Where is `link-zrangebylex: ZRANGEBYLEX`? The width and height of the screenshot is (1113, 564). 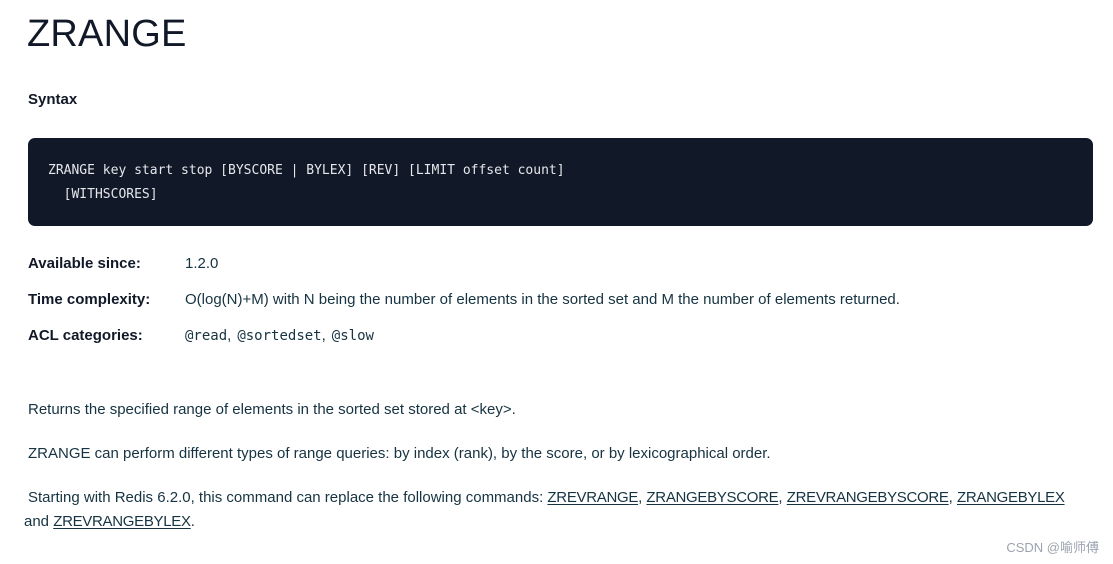
link-zrangebylex: ZRANGEBYLEX is located at coordinates (1011, 497).